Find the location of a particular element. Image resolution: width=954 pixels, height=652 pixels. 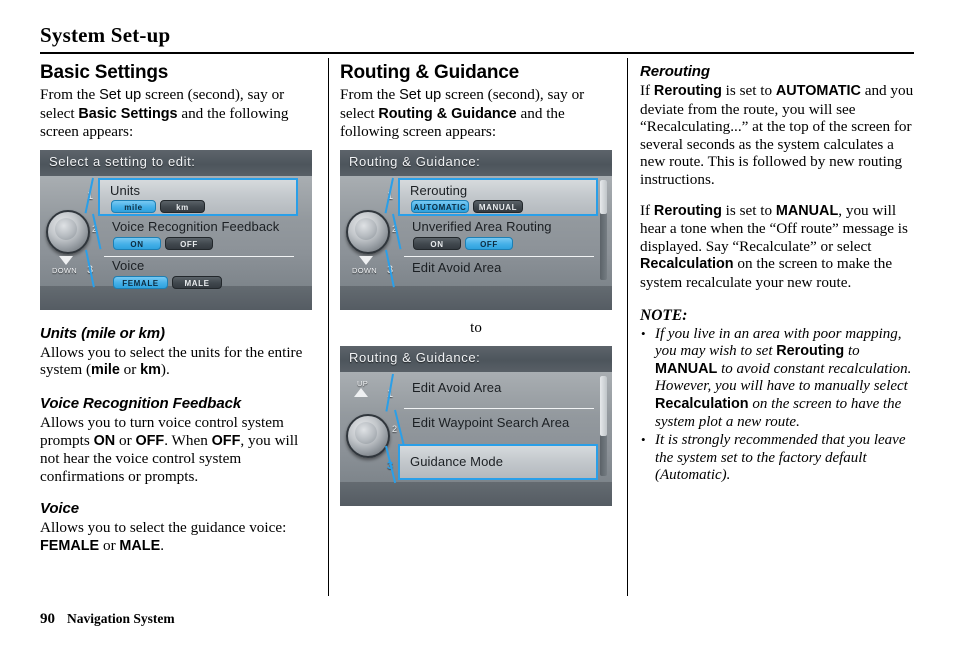

units-text-c: ). is located at coordinates (165, 370).